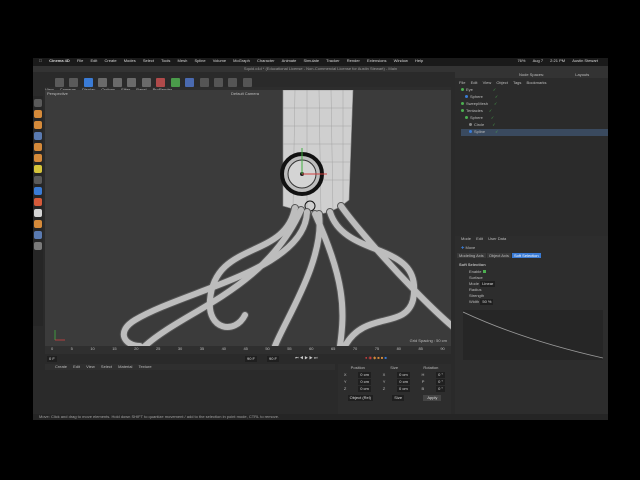  What do you see at coordinates (38, 103) in the screenshot?
I see `make-editable-icon` at bounding box center [38, 103].